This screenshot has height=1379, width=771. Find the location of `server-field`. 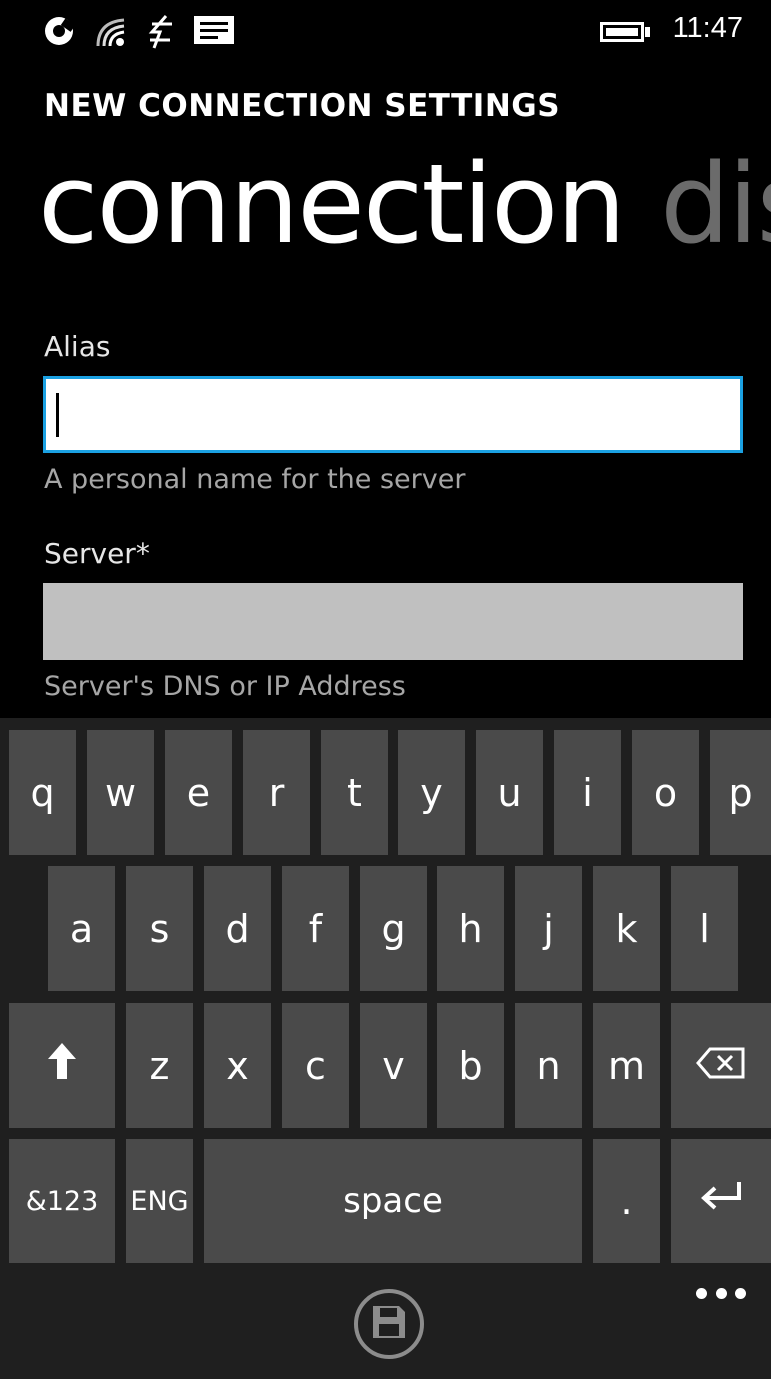

server-field is located at coordinates (395, 622).